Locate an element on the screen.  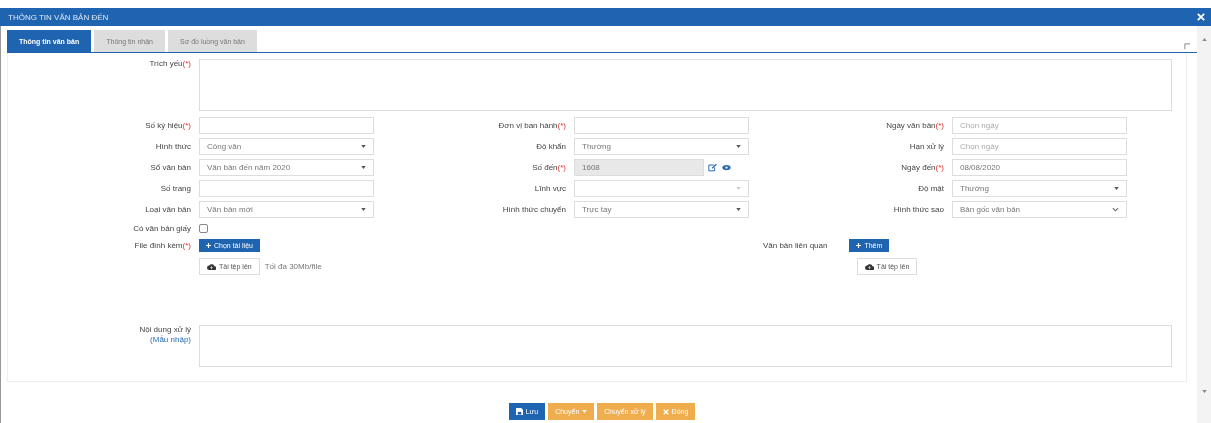
expand-icon is located at coordinates (1187, 46).